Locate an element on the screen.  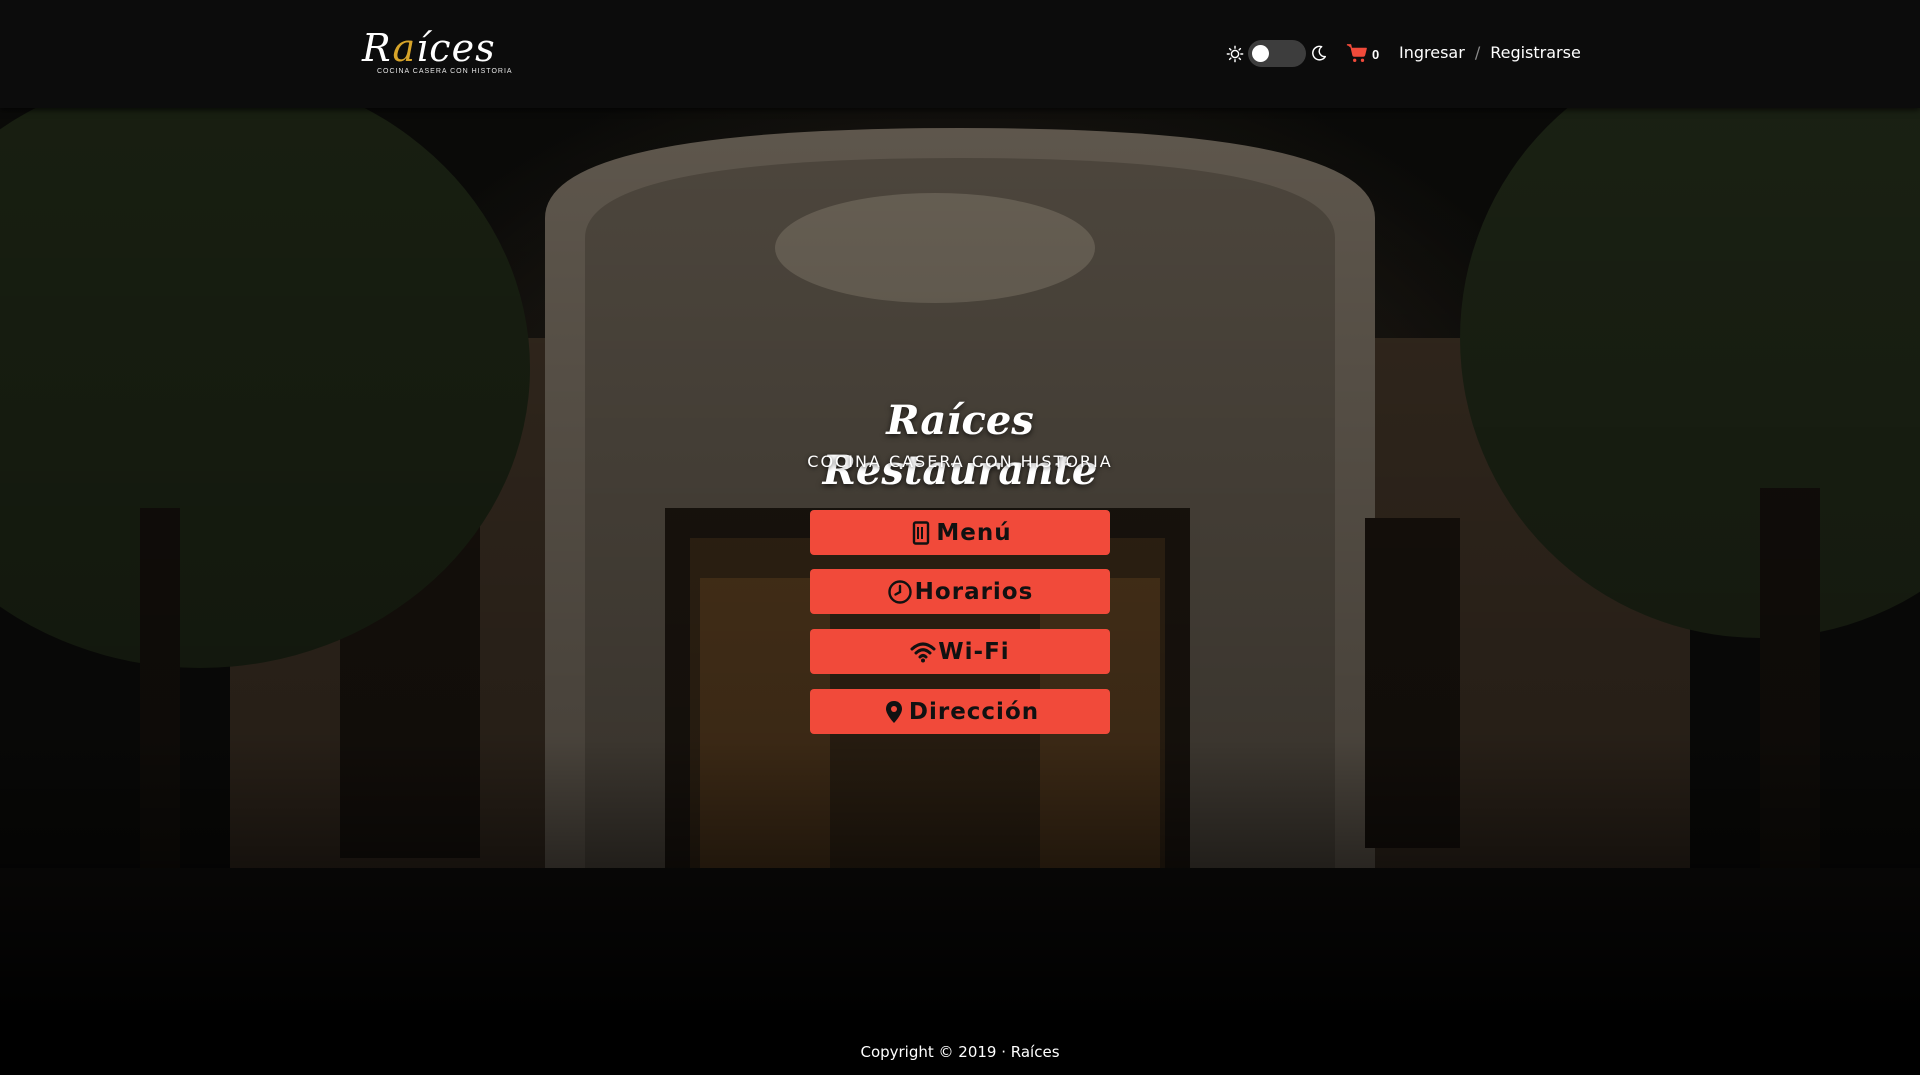
site-footer: Copyright © 2019 · Raíces is located at coordinates (960, 1042).